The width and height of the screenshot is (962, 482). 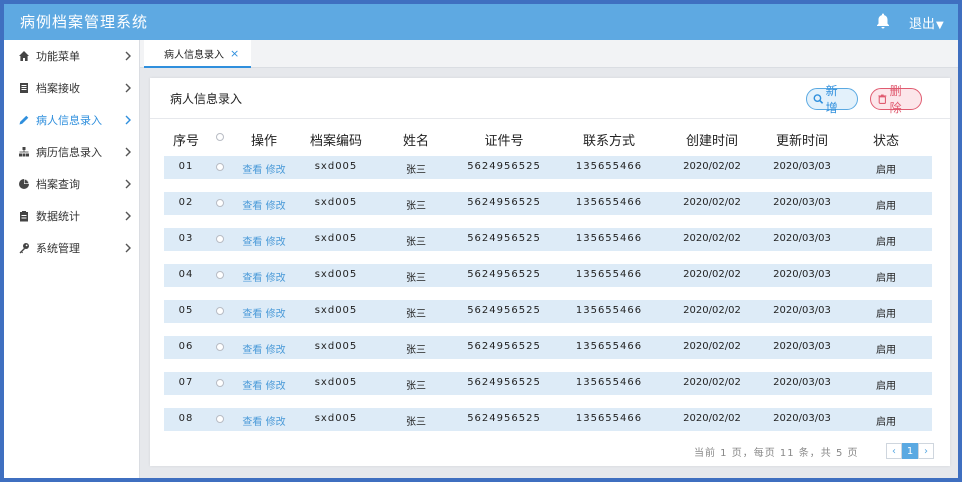 I want to click on add-button: 新增, so click(x=832, y=99).